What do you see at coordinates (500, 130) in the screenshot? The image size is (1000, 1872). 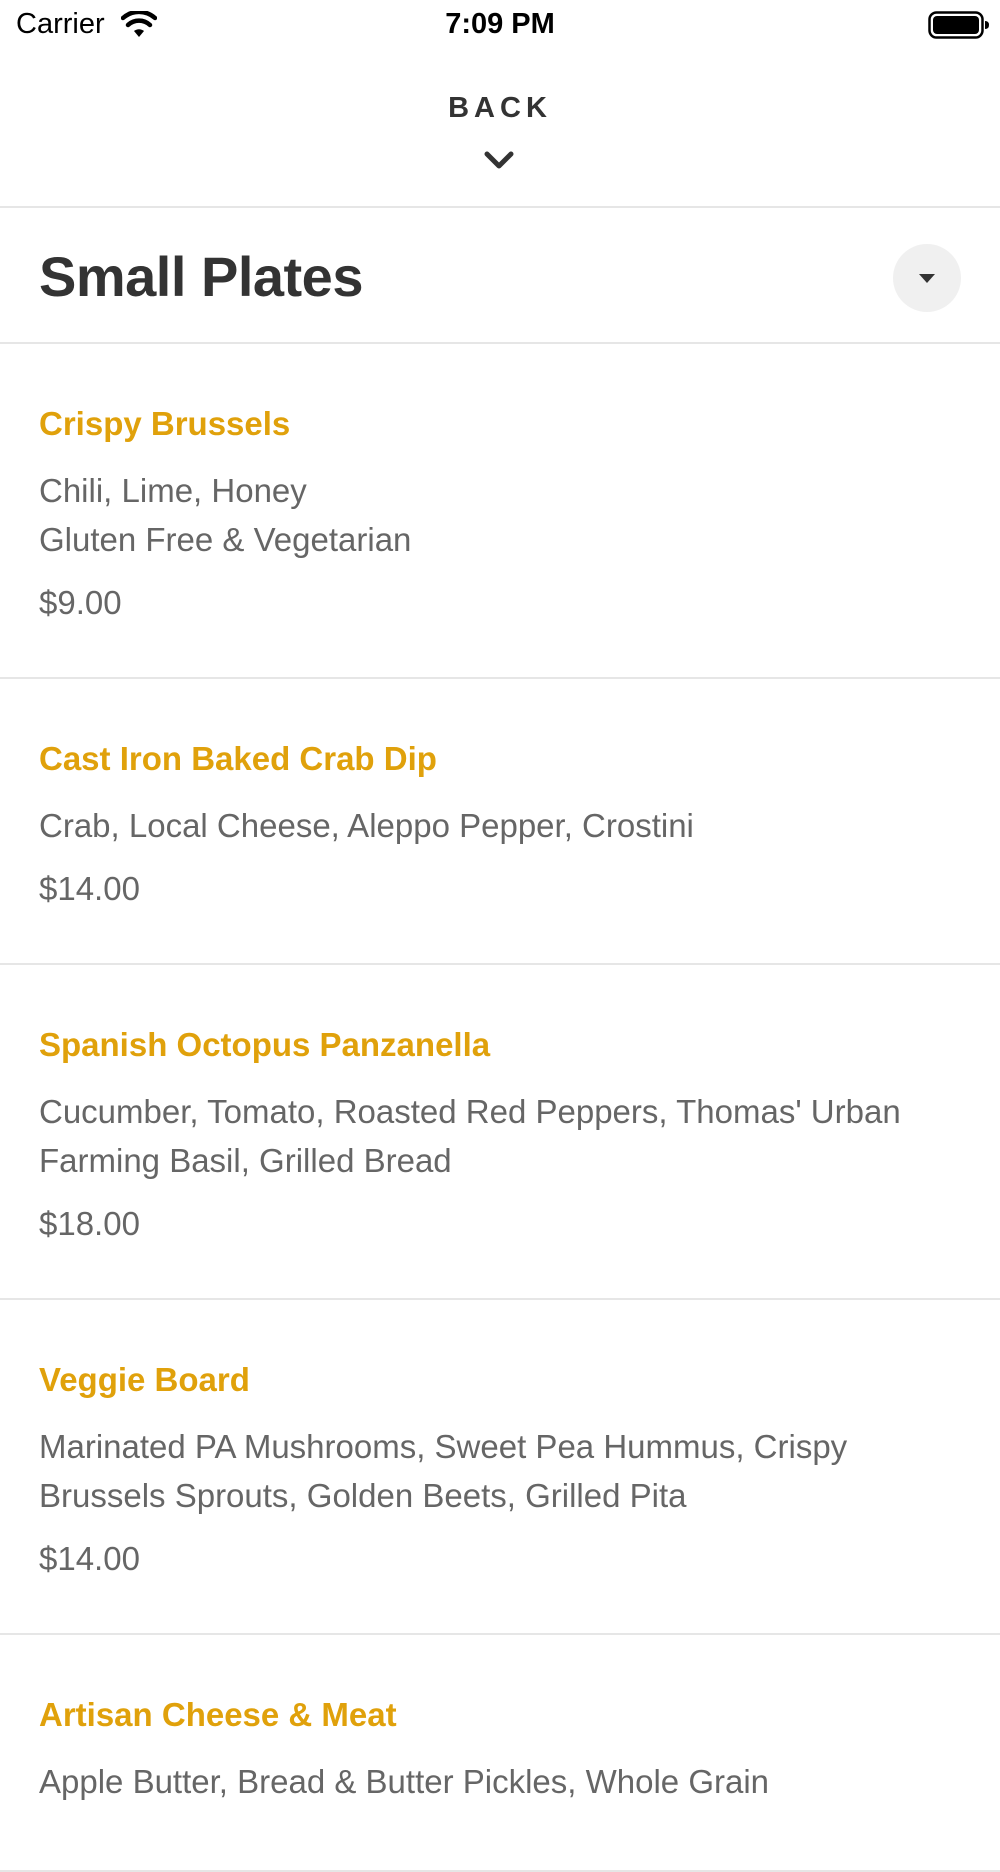 I see `back-button: BACK` at bounding box center [500, 130].